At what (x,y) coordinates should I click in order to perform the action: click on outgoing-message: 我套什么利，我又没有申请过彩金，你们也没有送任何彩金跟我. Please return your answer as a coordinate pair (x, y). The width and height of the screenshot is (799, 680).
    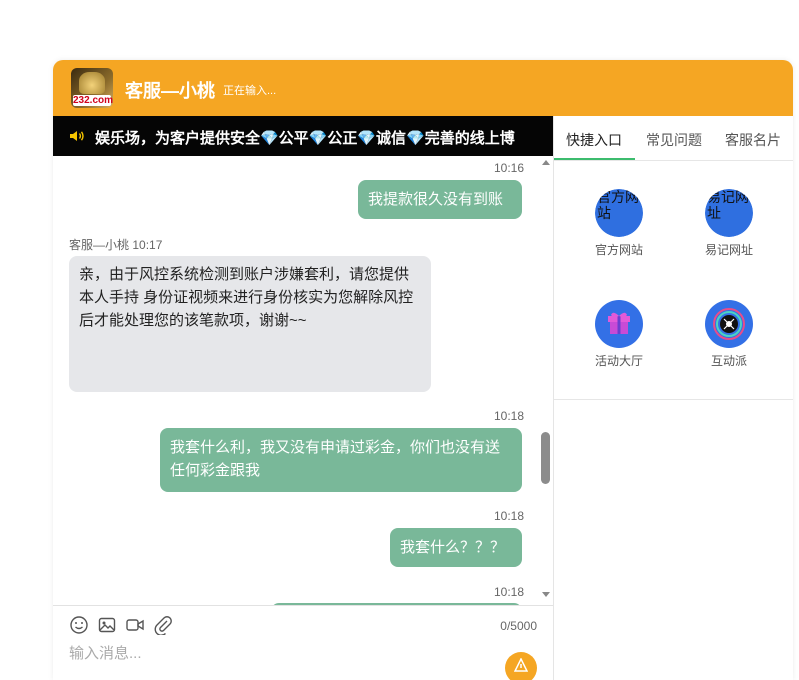
    Looking at the image, I should click on (341, 460).